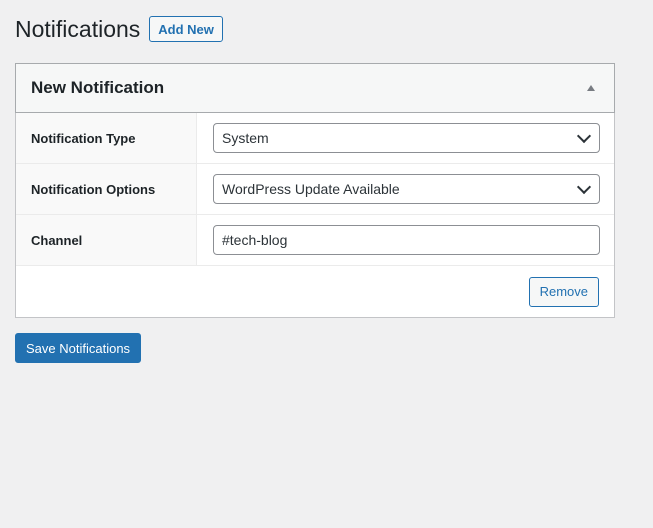 The height and width of the screenshot is (528, 653). I want to click on triangle-up-icon, so click(591, 88).